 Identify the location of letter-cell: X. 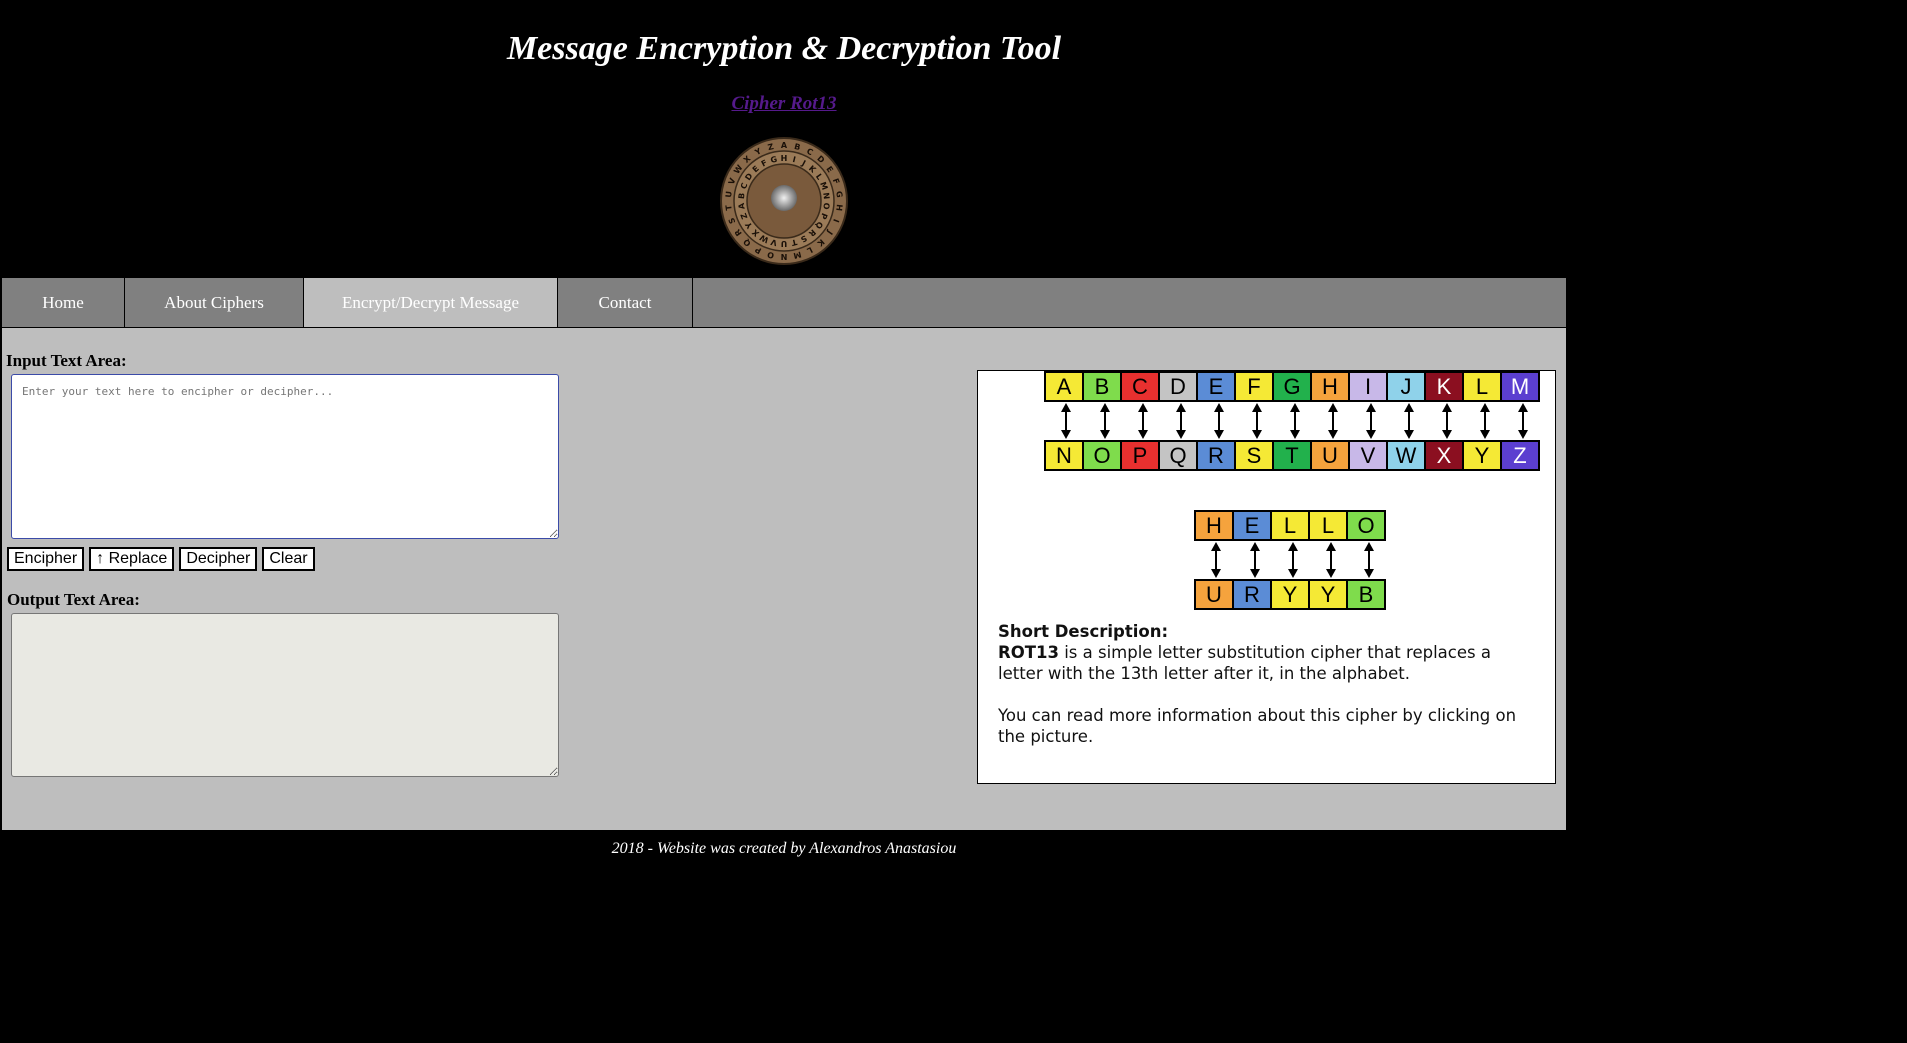
(1444, 455).